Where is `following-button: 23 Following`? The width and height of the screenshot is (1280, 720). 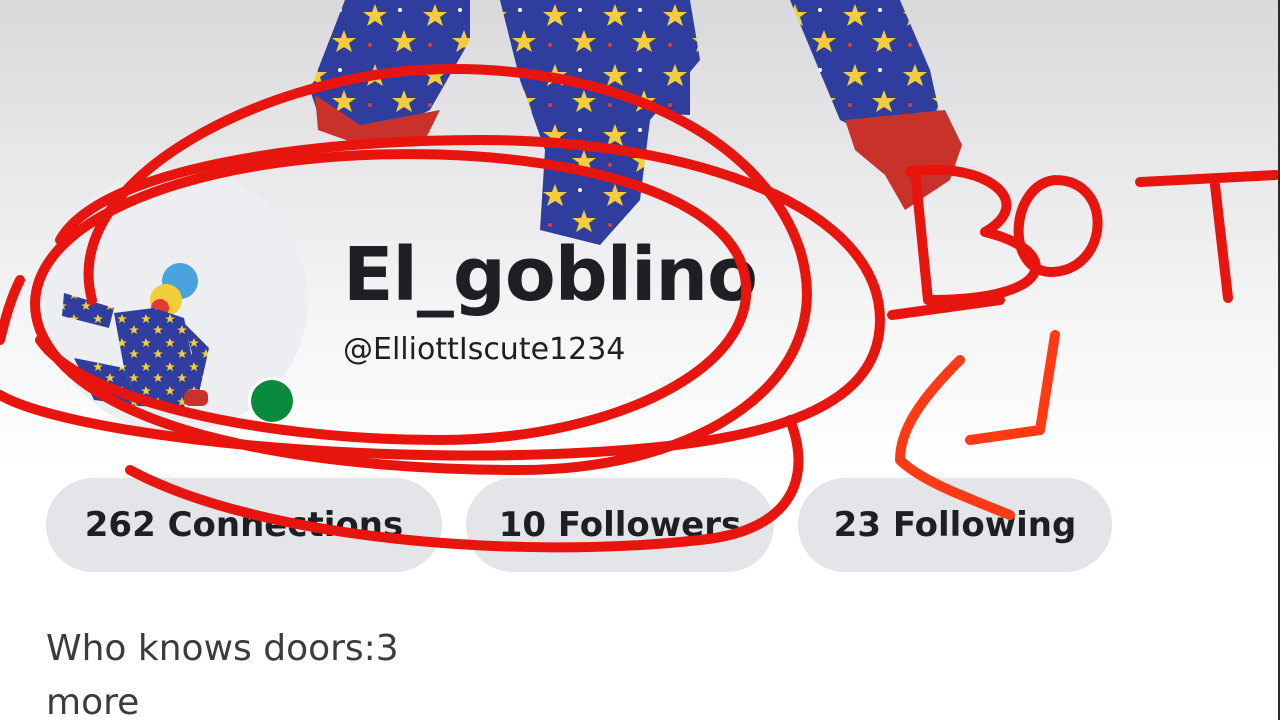 following-button: 23 Following is located at coordinates (955, 525).